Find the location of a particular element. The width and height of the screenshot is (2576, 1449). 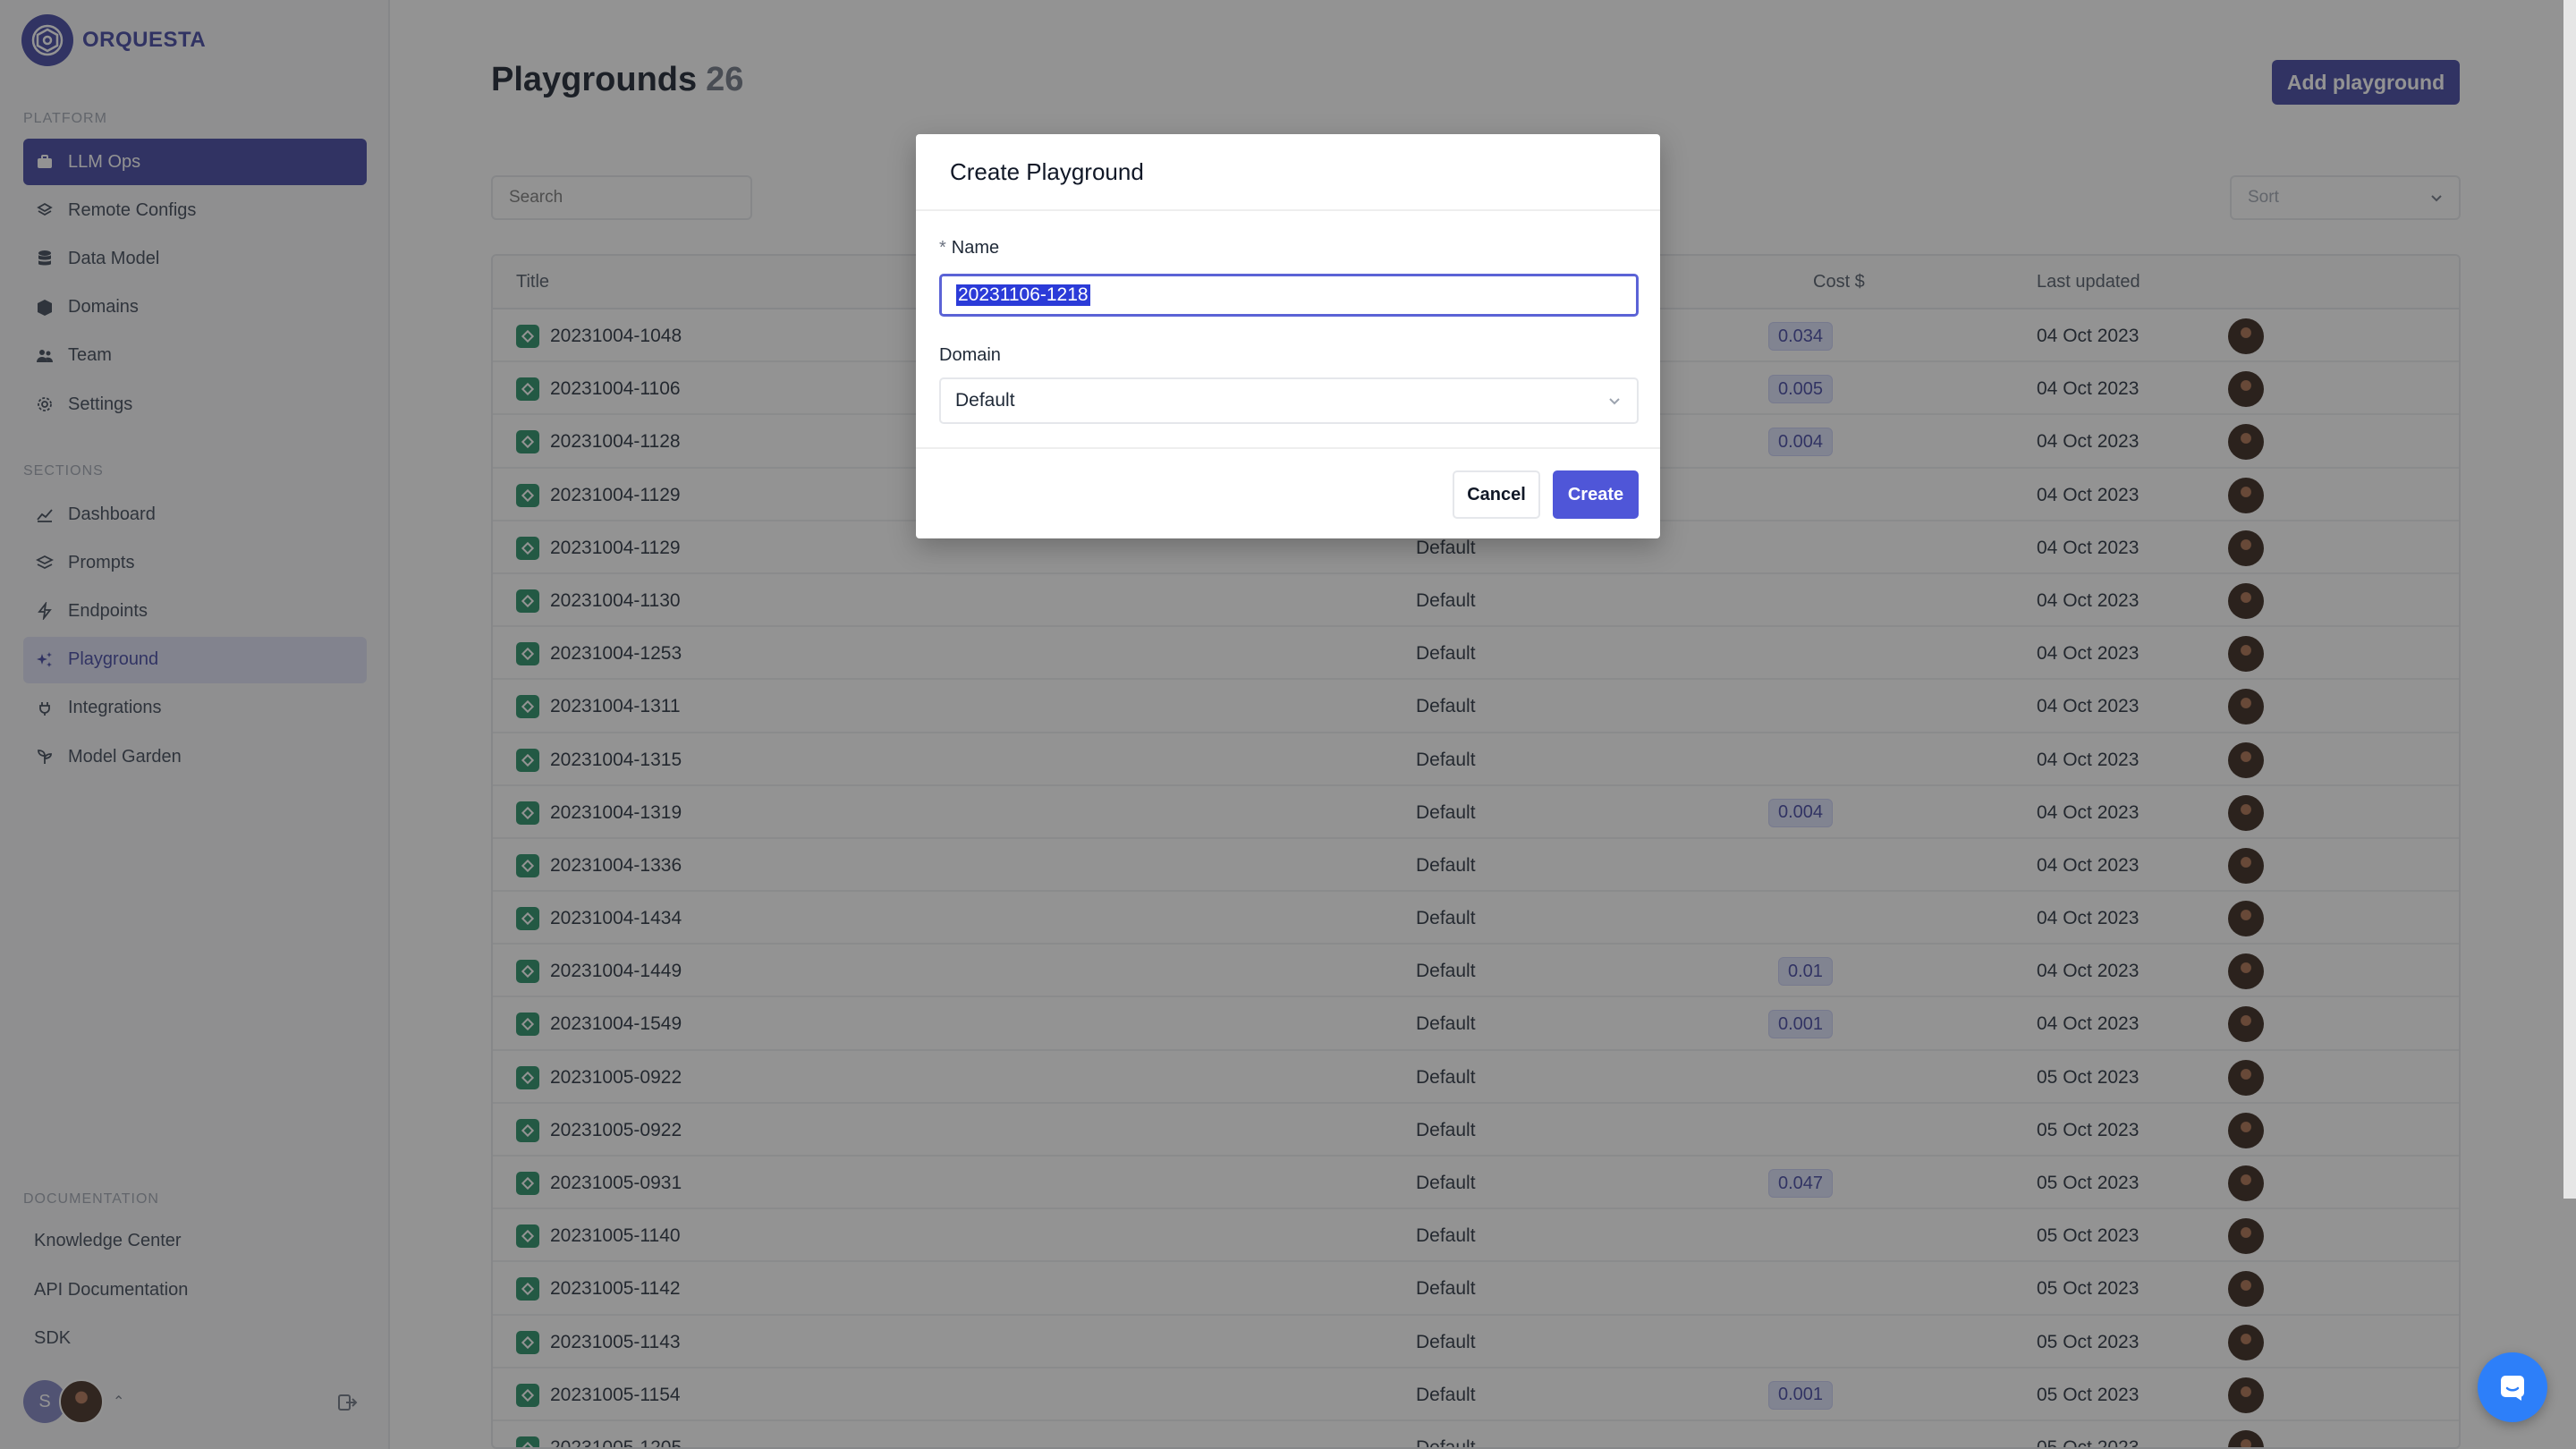

create-button: Create is located at coordinates (1596, 494).